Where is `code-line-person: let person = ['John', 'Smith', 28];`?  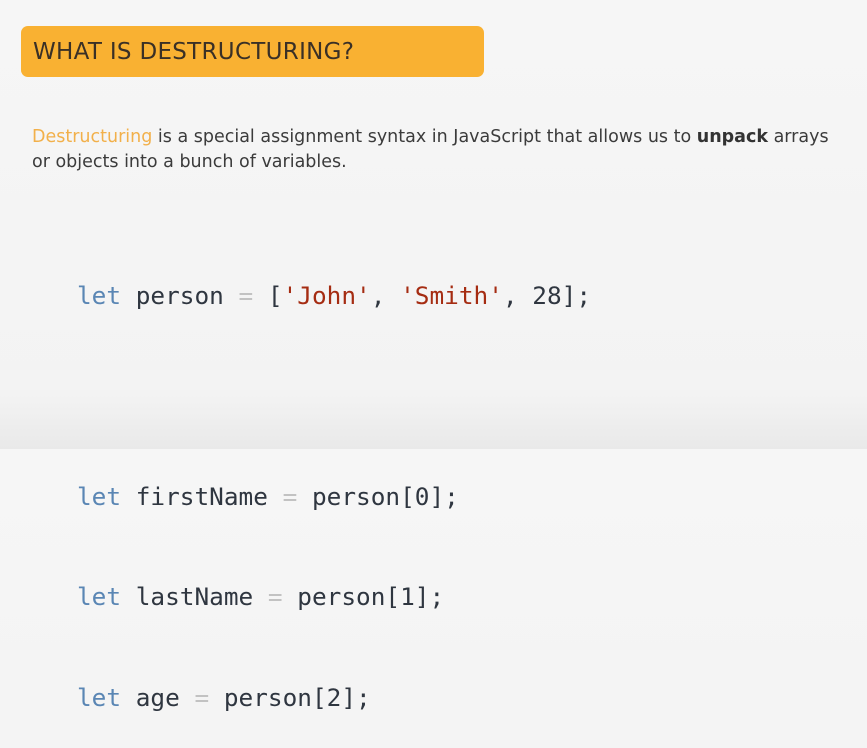
code-line-person: let person = ['John', 'Smith', 28]; is located at coordinates (334, 296).